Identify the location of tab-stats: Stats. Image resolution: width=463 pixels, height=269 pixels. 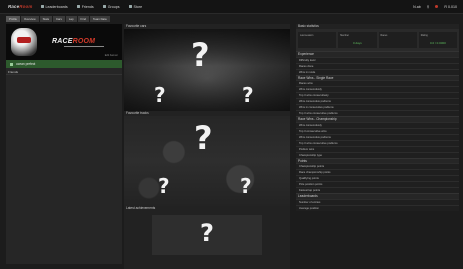
(45, 19).